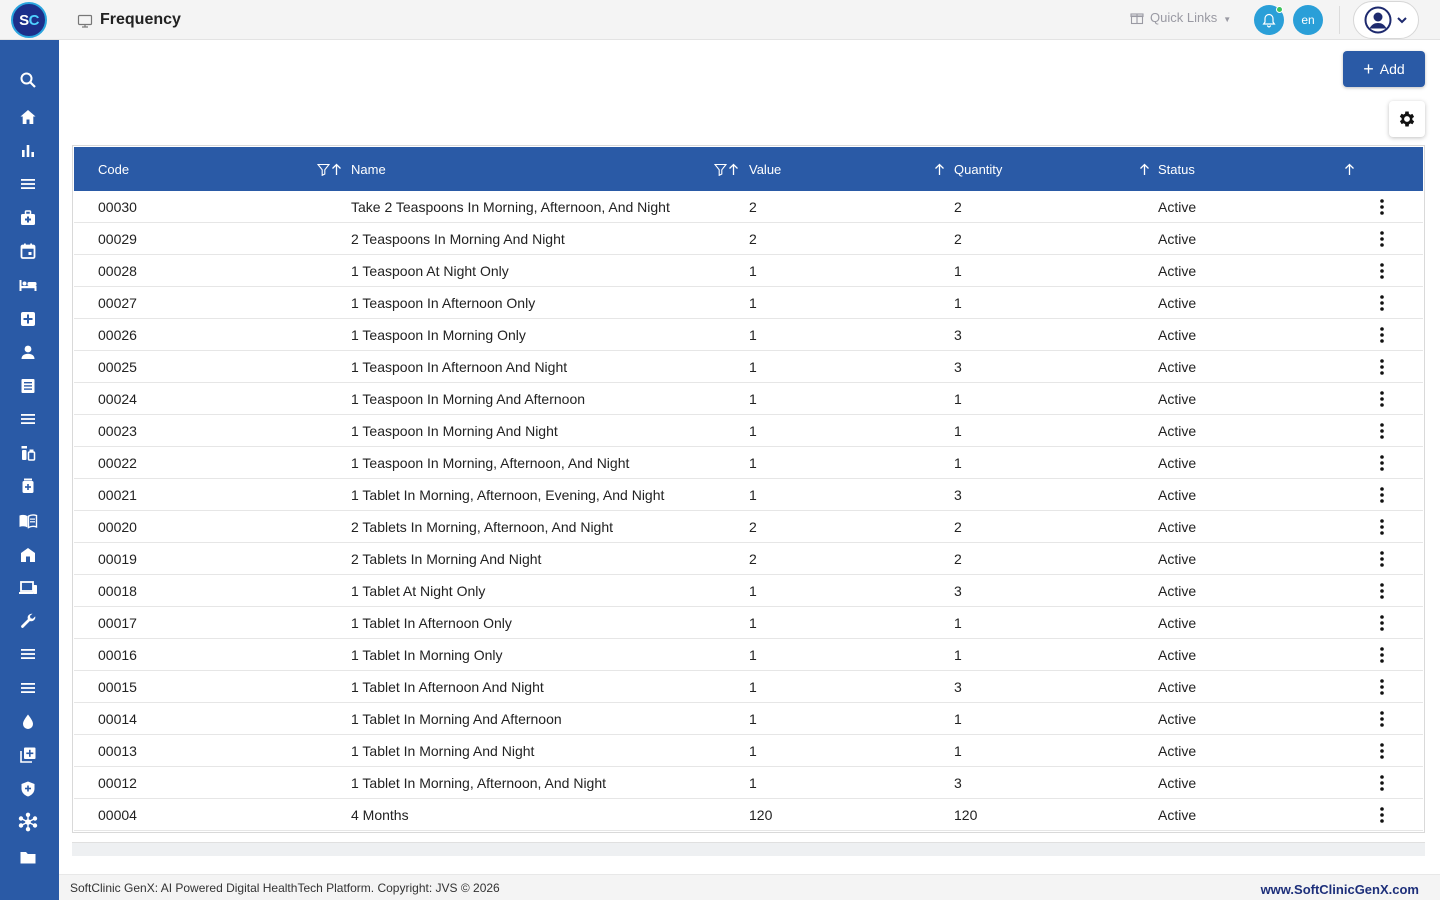 This screenshot has width=1440, height=900. I want to click on table-row: 00018 1 Tablet At Night Only 1 3 Active, so click(748, 591).